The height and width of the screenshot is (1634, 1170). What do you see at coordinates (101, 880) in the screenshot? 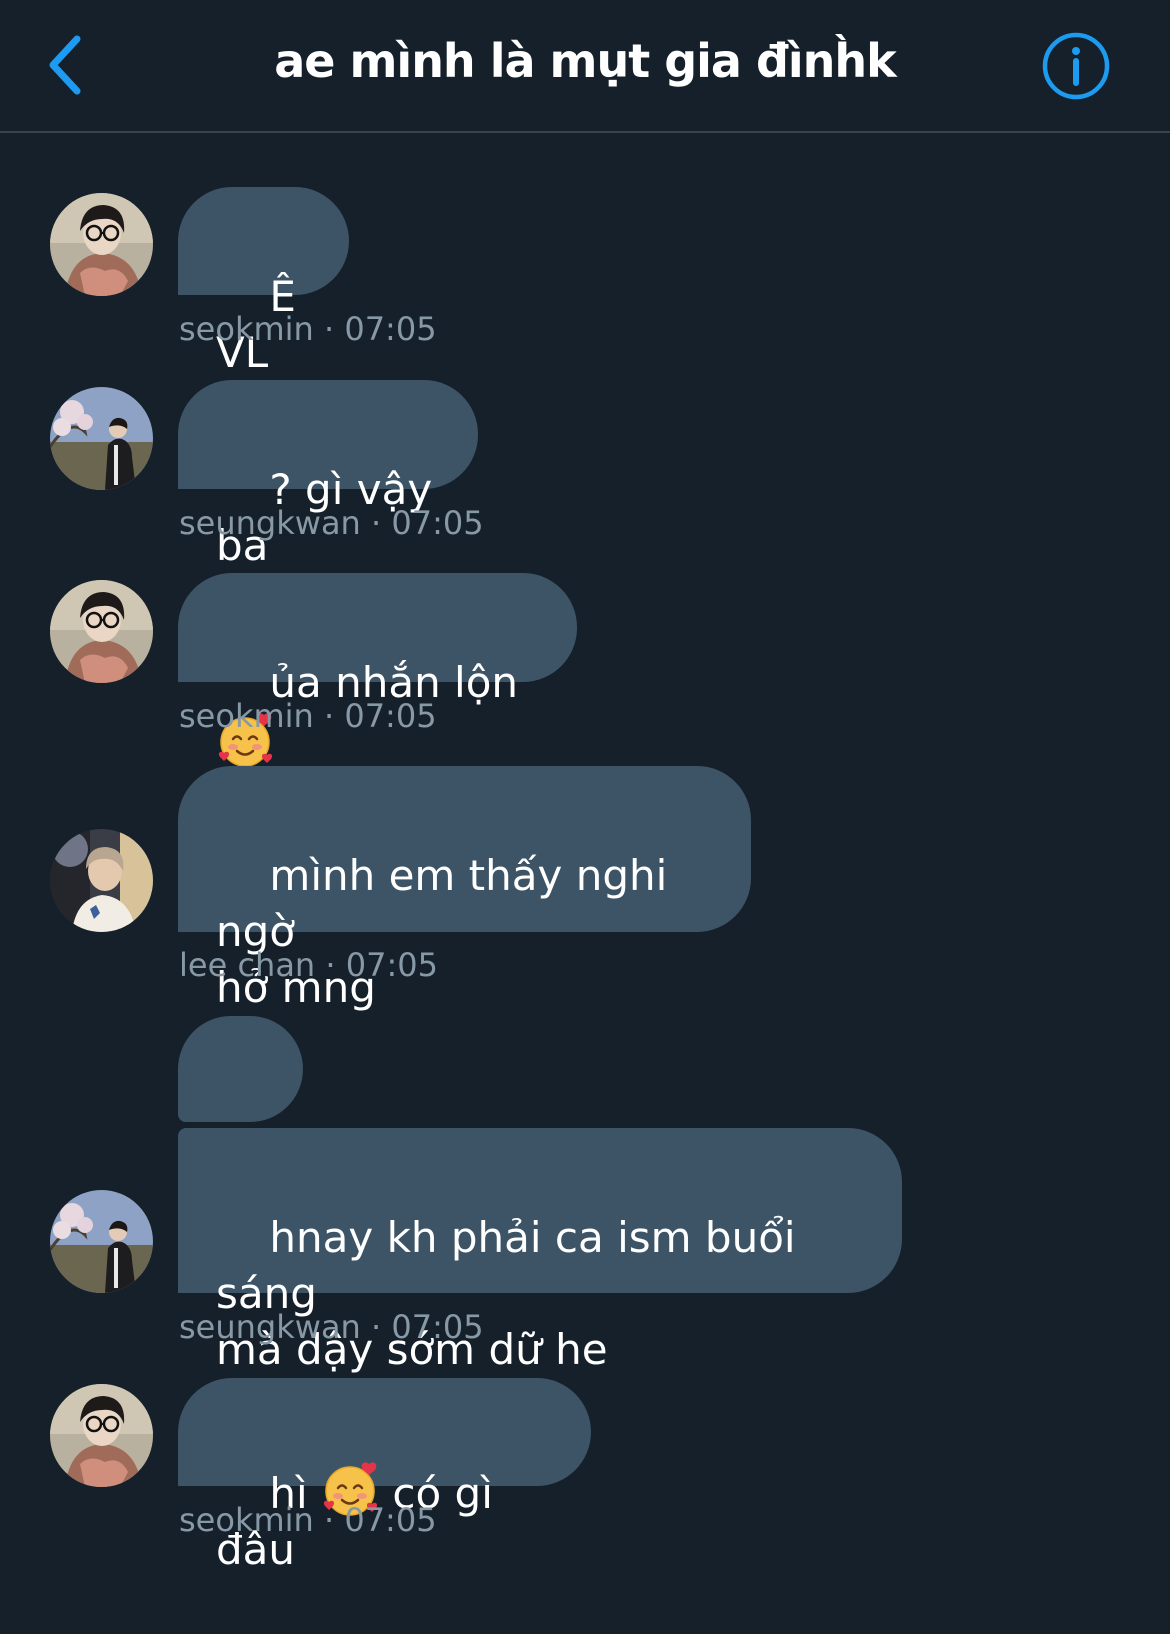
I see `avatar-lee-chan` at bounding box center [101, 880].